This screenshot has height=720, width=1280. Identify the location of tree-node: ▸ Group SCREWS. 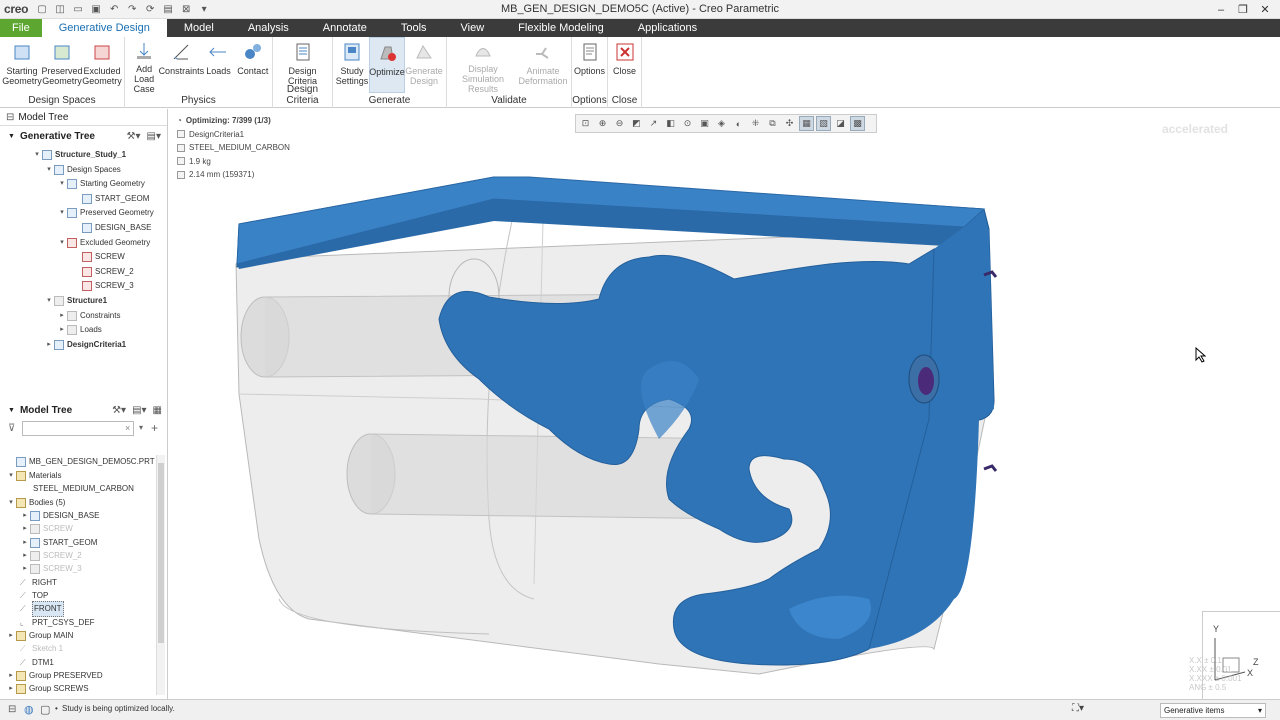
(47, 689).